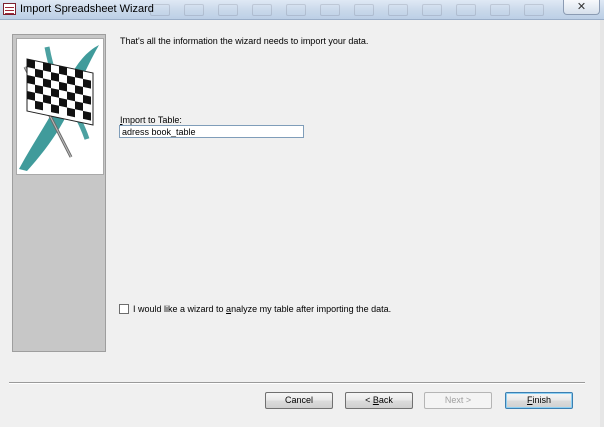  Describe the element at coordinates (211, 131) in the screenshot. I see `import-table-name-input` at that location.